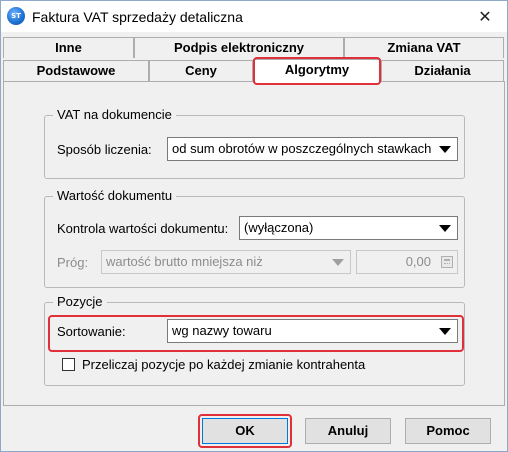  I want to click on positions-group-title: Pozycje, so click(80, 301).